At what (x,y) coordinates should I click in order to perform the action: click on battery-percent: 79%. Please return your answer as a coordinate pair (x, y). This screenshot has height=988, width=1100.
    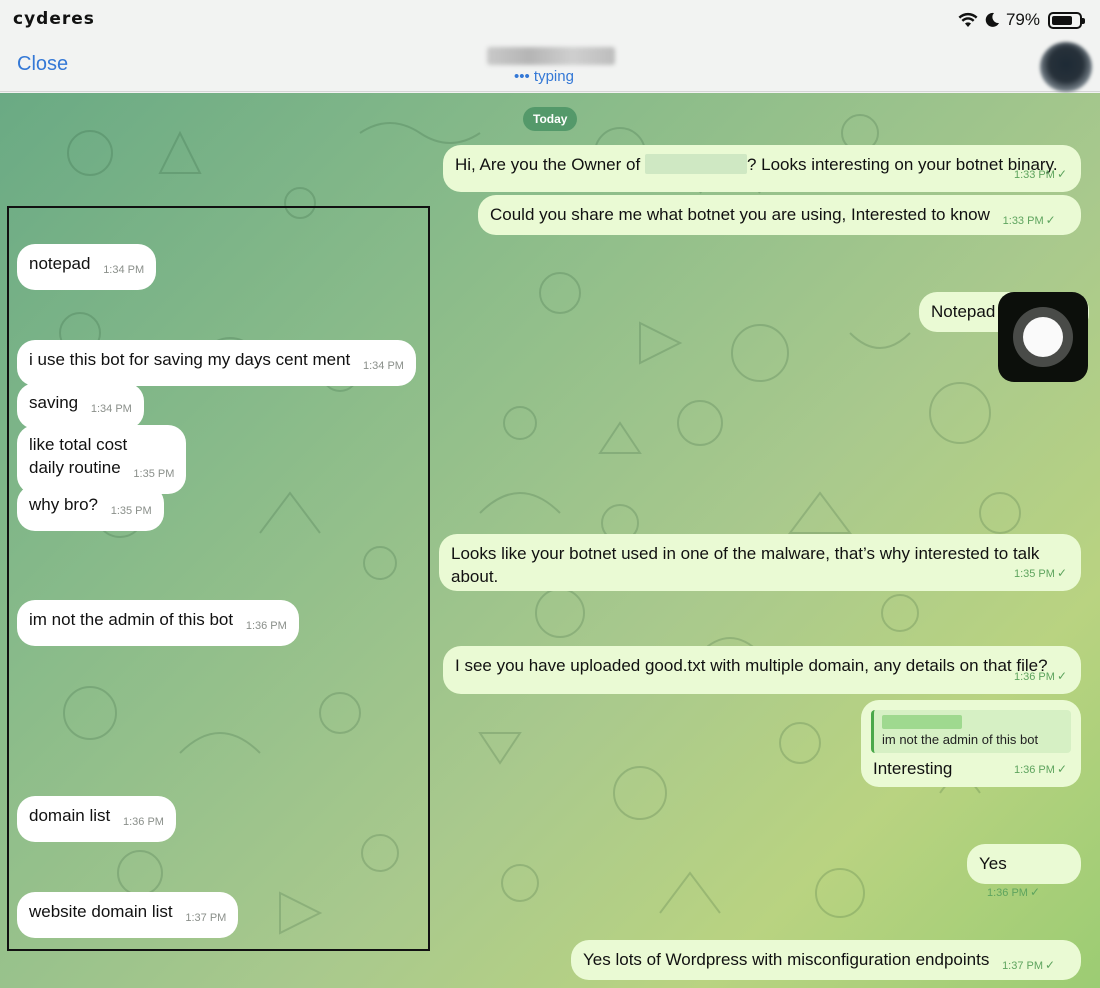
    Looking at the image, I should click on (1022, 19).